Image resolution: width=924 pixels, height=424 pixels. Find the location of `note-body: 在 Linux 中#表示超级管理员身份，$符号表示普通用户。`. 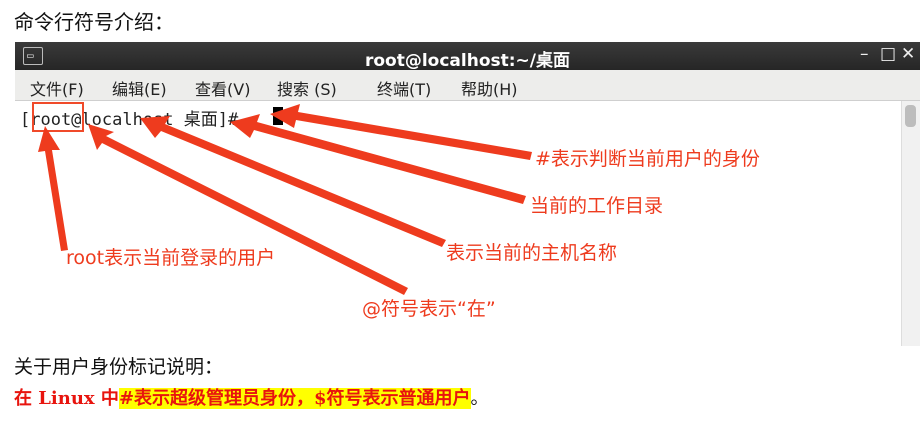

note-body: 在 Linux 中#表示超级管理员身份，$符号表示普通用户。 is located at coordinates (251, 397).